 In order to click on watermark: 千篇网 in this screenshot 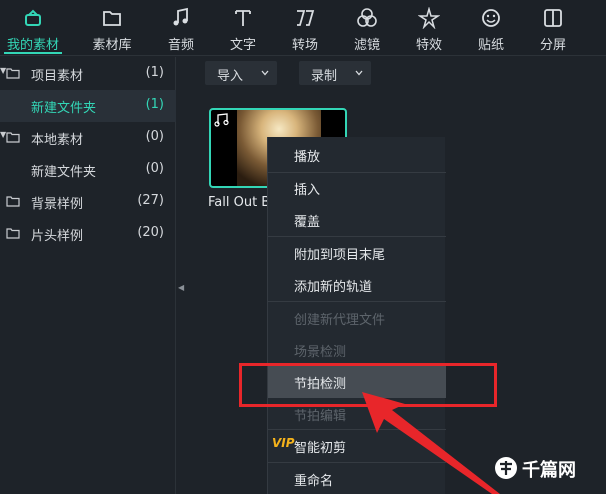, I will do `click(549, 469)`.